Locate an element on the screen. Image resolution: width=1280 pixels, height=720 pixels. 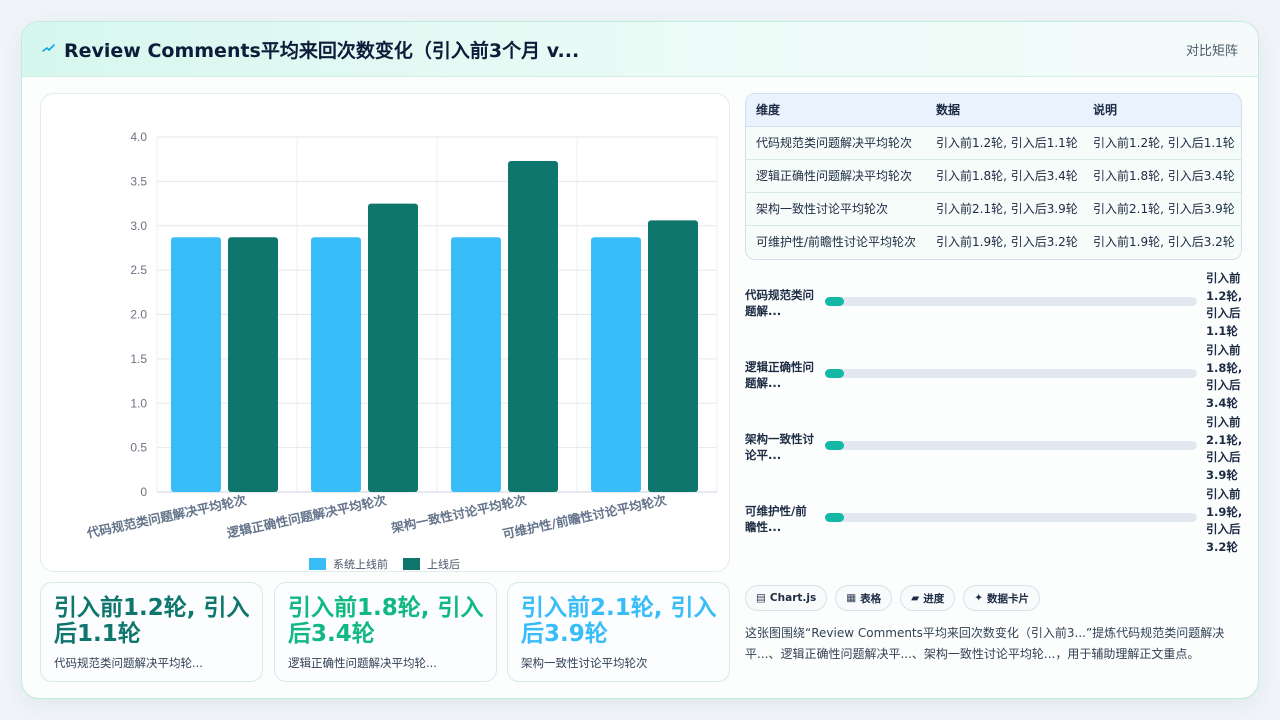
stat-value: 引入前2.1轮, 引入后3.9轮 is located at coordinates (619, 621).